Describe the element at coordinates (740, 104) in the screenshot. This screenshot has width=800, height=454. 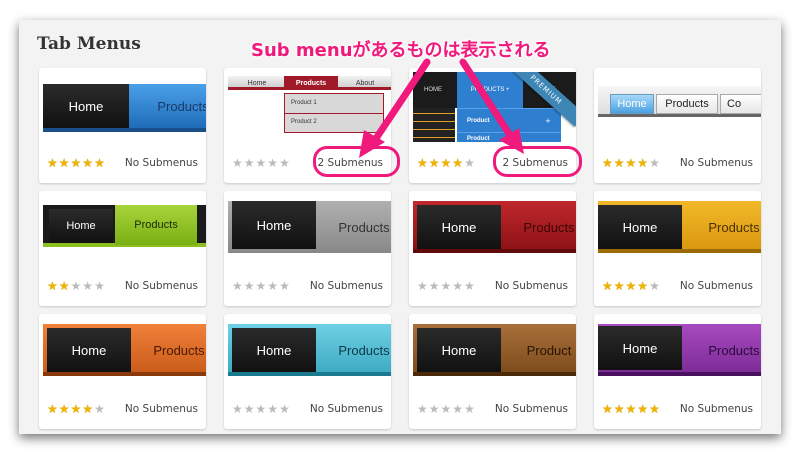
I see `tab-contact: Co` at that location.